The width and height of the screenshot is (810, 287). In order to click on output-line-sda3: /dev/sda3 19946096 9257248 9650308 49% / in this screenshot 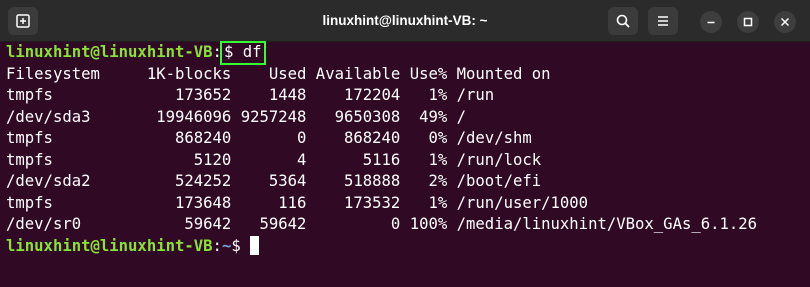, I will do `click(236, 116)`.